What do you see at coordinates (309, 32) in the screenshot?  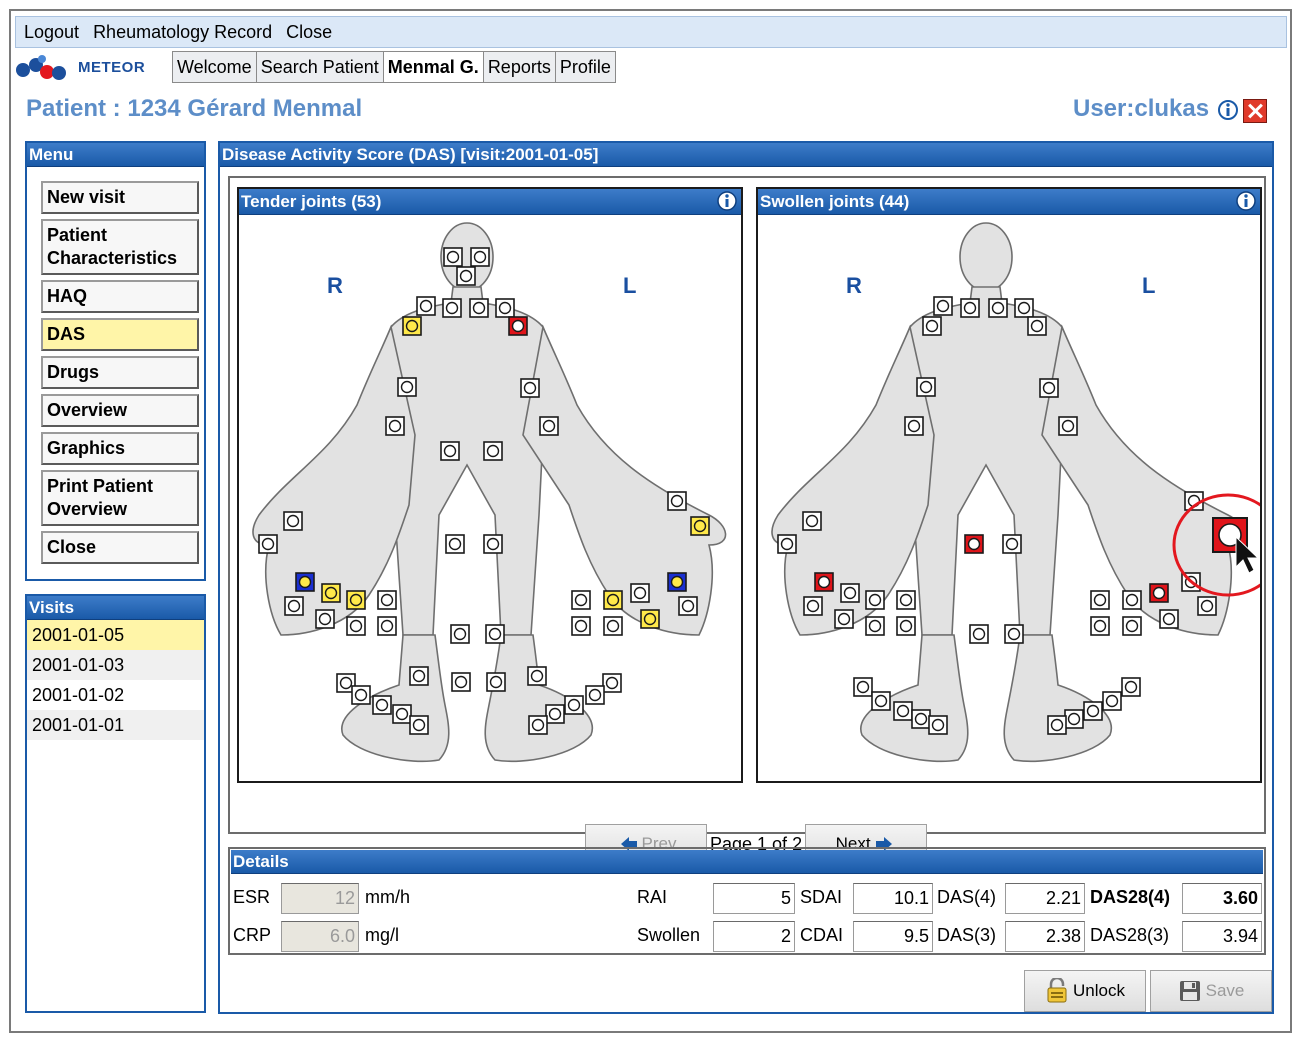 I see `close-link: Close` at bounding box center [309, 32].